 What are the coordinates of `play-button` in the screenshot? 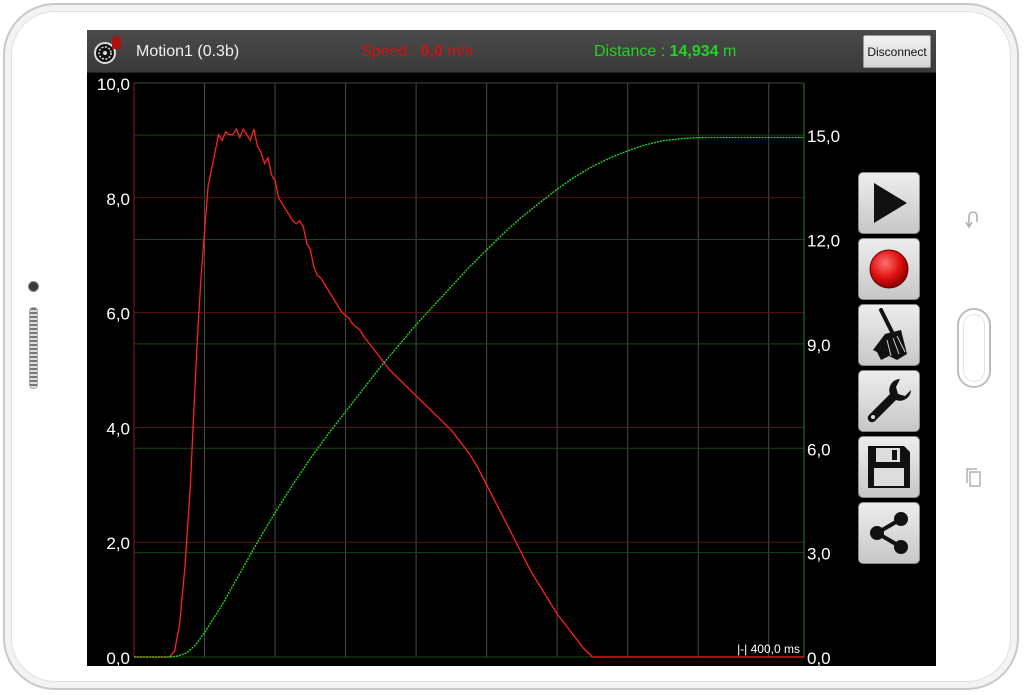 It's located at (889, 203).